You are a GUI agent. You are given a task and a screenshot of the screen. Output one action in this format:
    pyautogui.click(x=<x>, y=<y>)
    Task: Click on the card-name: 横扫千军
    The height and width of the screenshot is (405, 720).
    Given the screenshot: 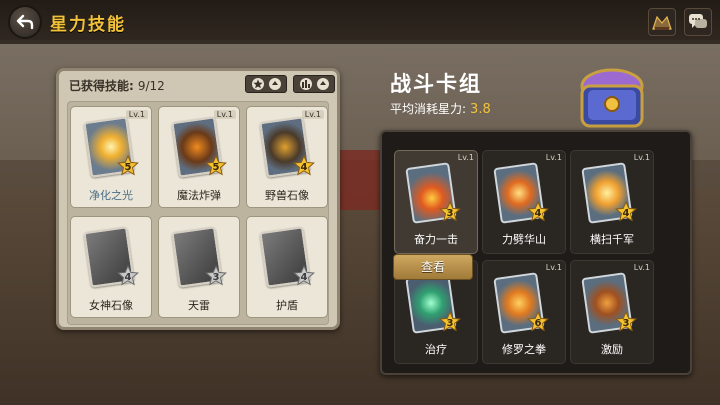 What is the action you would take?
    pyautogui.click(x=612, y=239)
    